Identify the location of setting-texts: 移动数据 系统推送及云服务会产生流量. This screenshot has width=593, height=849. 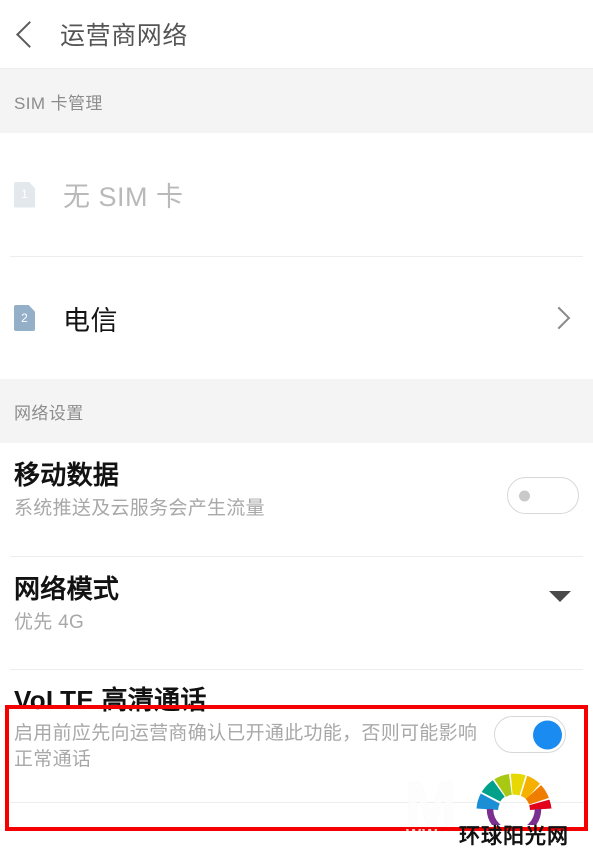
(255, 491).